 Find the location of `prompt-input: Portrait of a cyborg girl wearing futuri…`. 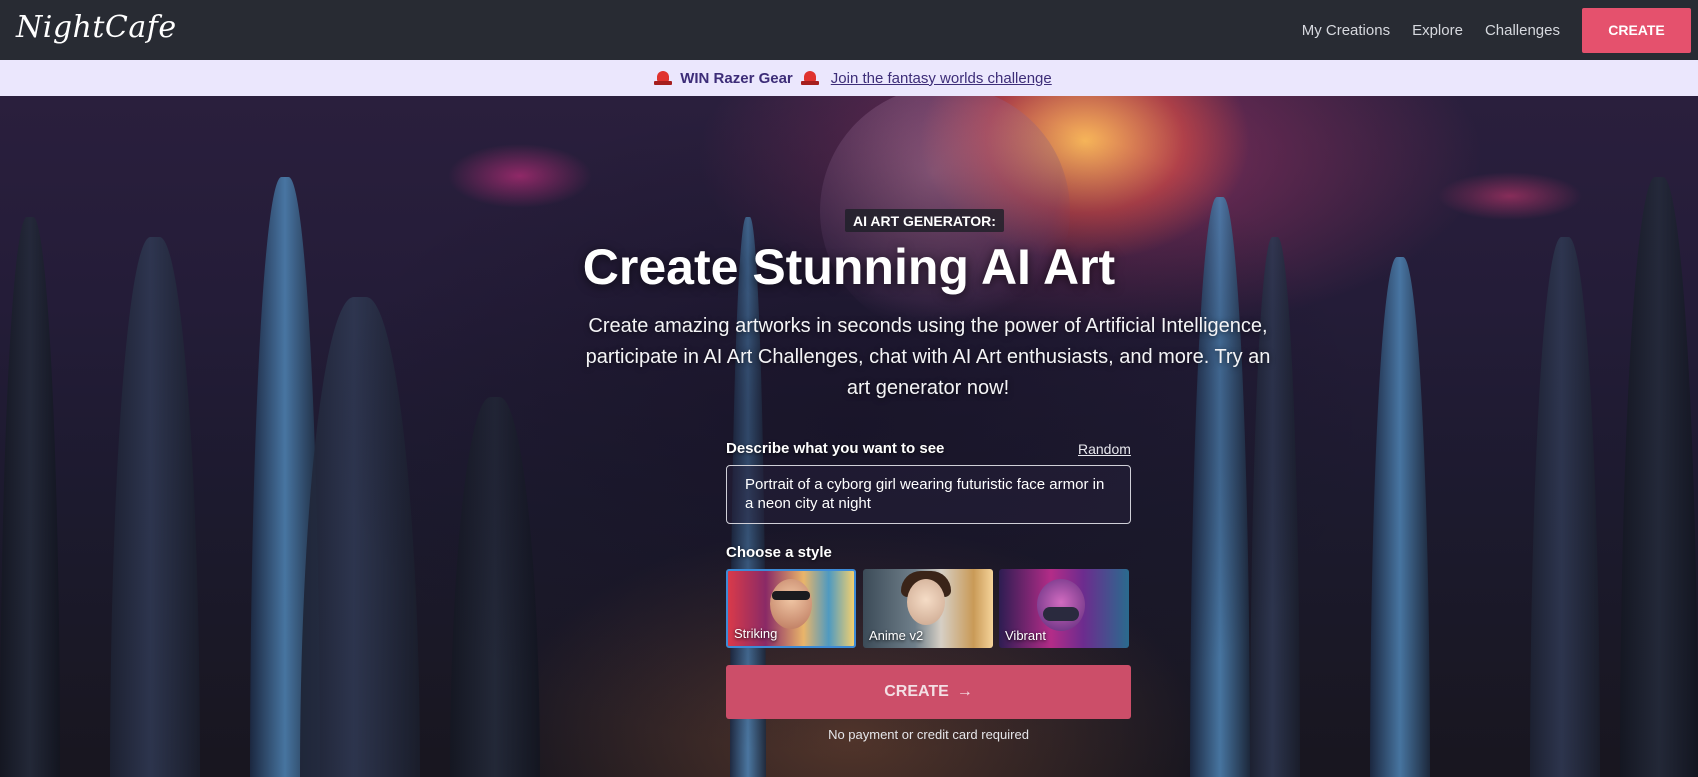

prompt-input: Portrait of a cyborg girl wearing futuri… is located at coordinates (928, 494).